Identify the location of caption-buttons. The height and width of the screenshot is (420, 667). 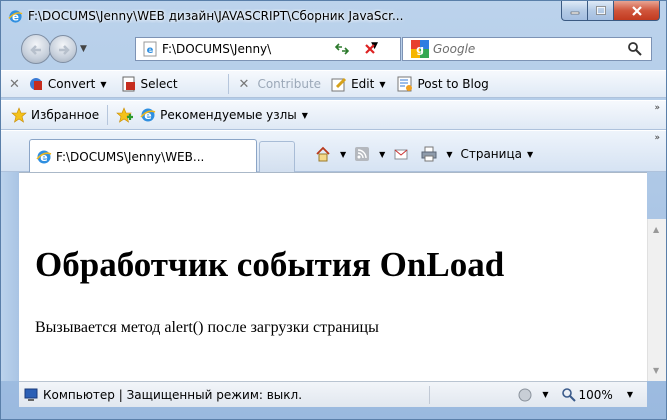
(610, 11).